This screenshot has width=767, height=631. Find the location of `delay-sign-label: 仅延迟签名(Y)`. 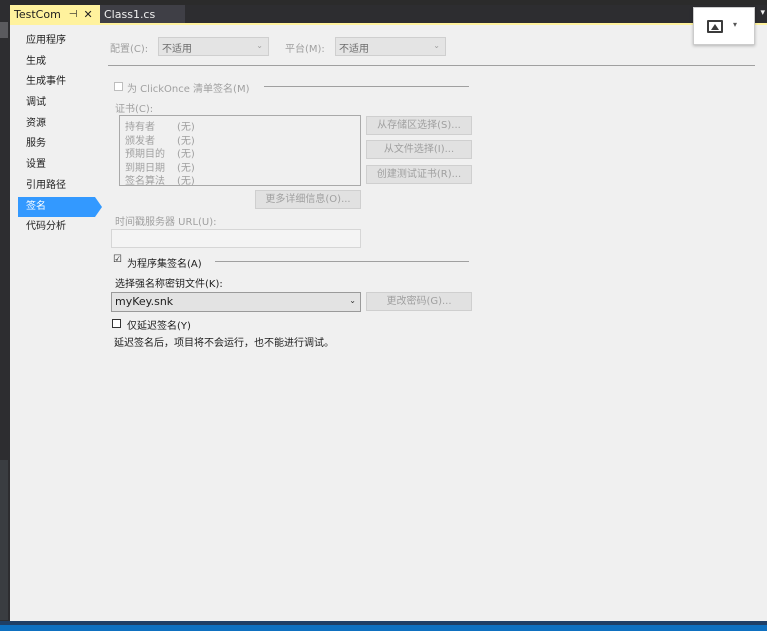

delay-sign-label: 仅延迟签名(Y) is located at coordinates (159, 326).